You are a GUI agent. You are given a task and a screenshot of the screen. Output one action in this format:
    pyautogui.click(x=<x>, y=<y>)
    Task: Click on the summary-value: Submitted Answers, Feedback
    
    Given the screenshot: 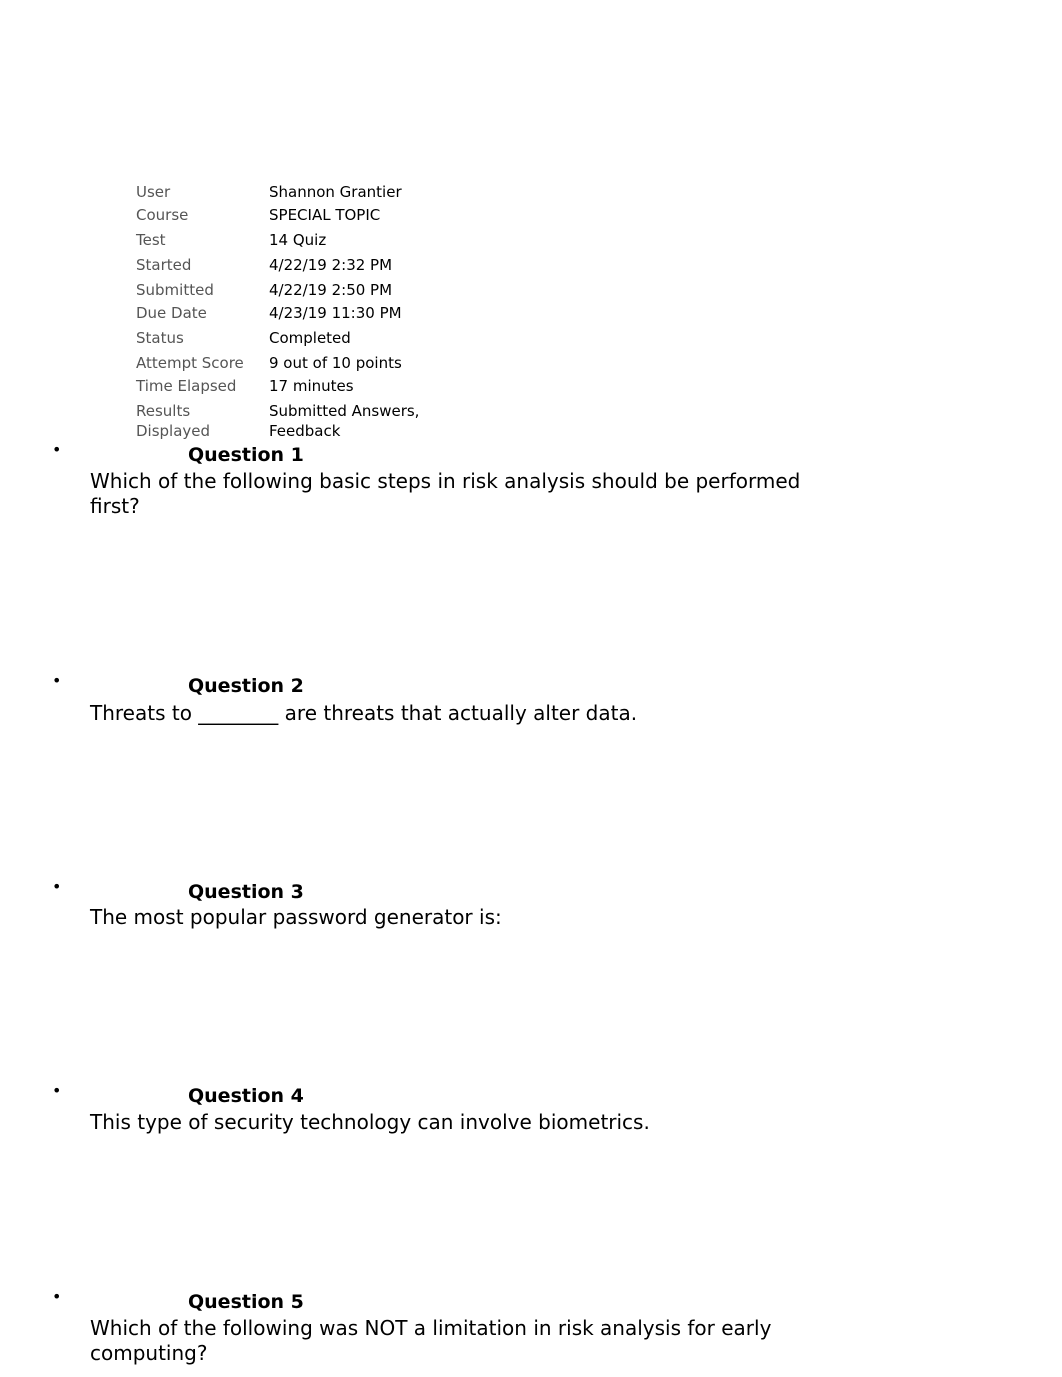 What is the action you would take?
    pyautogui.click(x=344, y=421)
    